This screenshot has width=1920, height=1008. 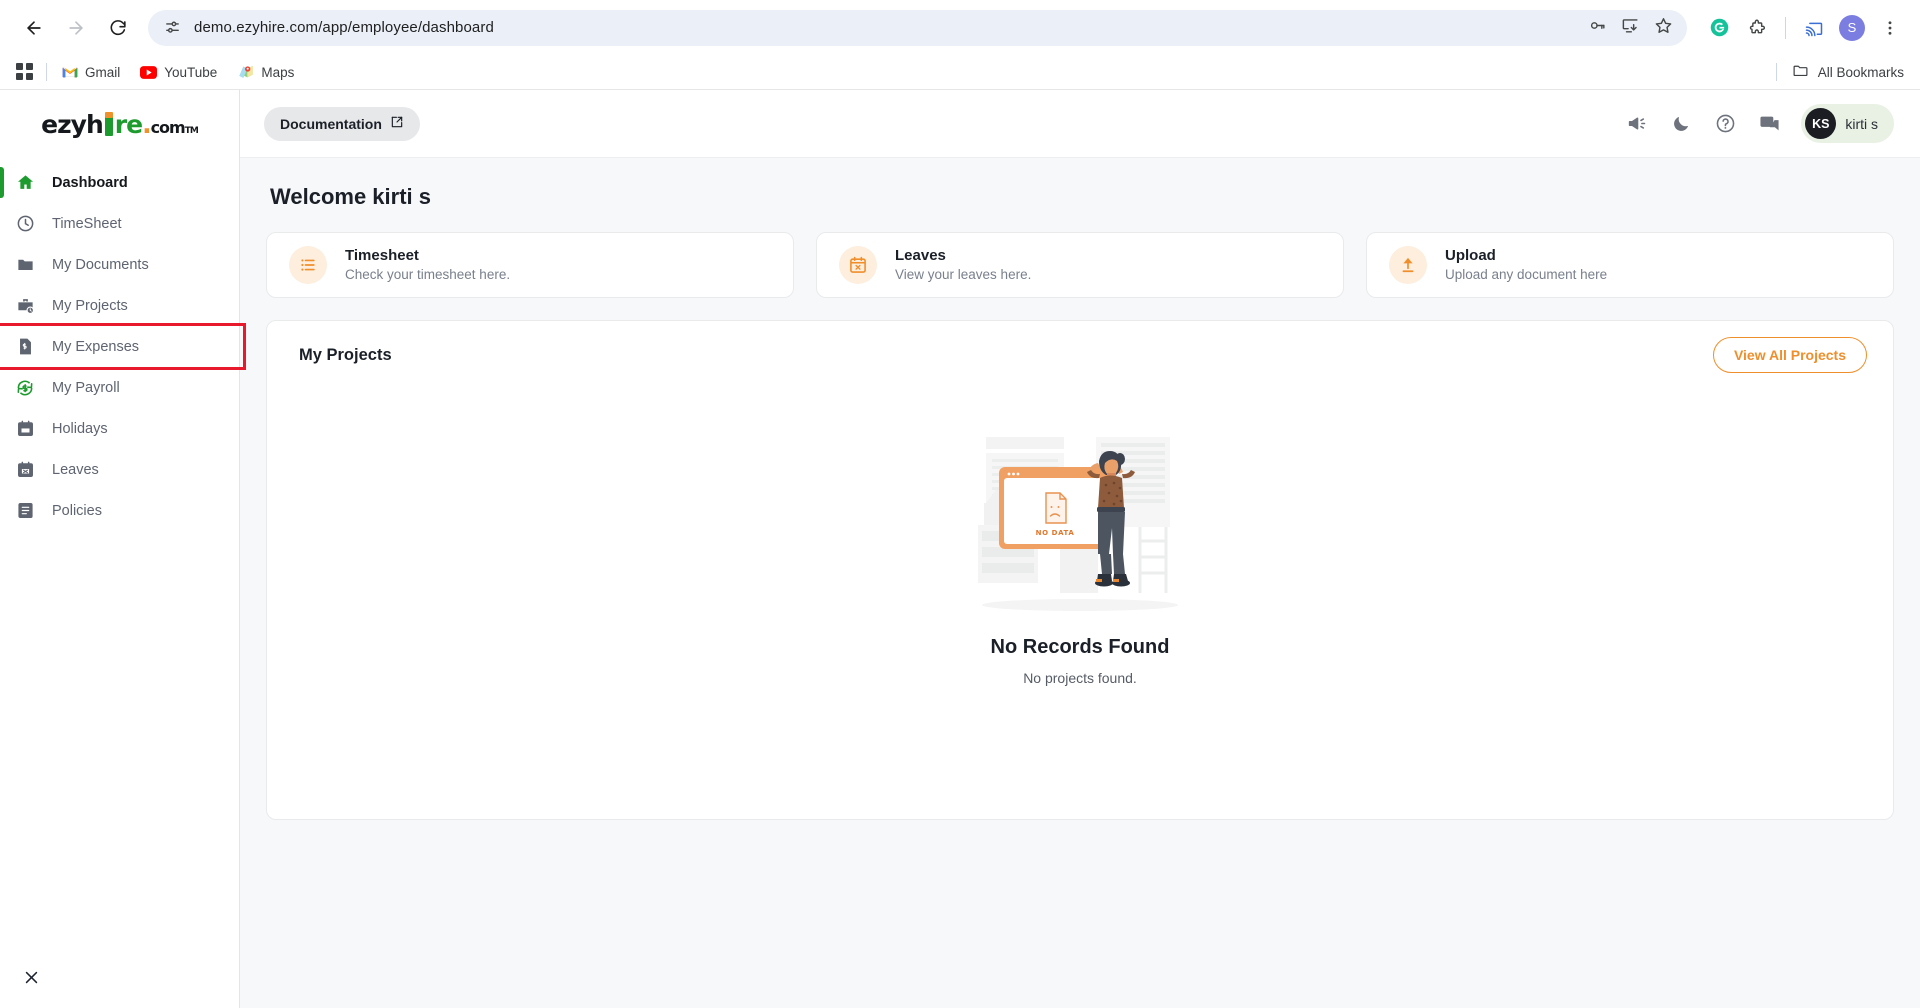 I want to click on panel-title: My Projects, so click(x=345, y=354).